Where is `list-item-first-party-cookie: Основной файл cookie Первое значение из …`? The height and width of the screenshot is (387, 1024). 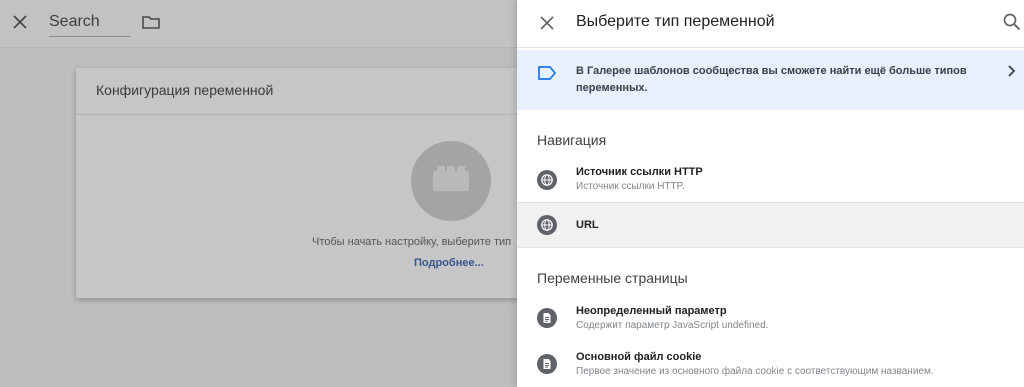 list-item-first-party-cookie: Основной файл cookie Первое значение из … is located at coordinates (770, 364).